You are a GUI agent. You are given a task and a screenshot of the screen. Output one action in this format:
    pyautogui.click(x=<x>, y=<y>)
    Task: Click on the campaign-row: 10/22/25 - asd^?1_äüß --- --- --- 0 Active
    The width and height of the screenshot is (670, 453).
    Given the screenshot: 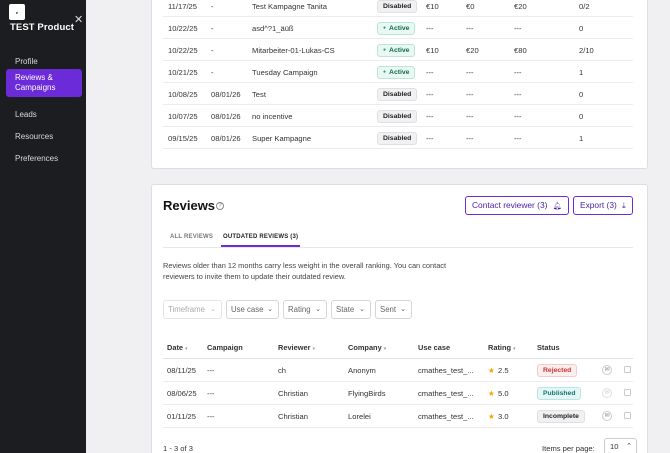 What is the action you would take?
    pyautogui.click(x=398, y=28)
    